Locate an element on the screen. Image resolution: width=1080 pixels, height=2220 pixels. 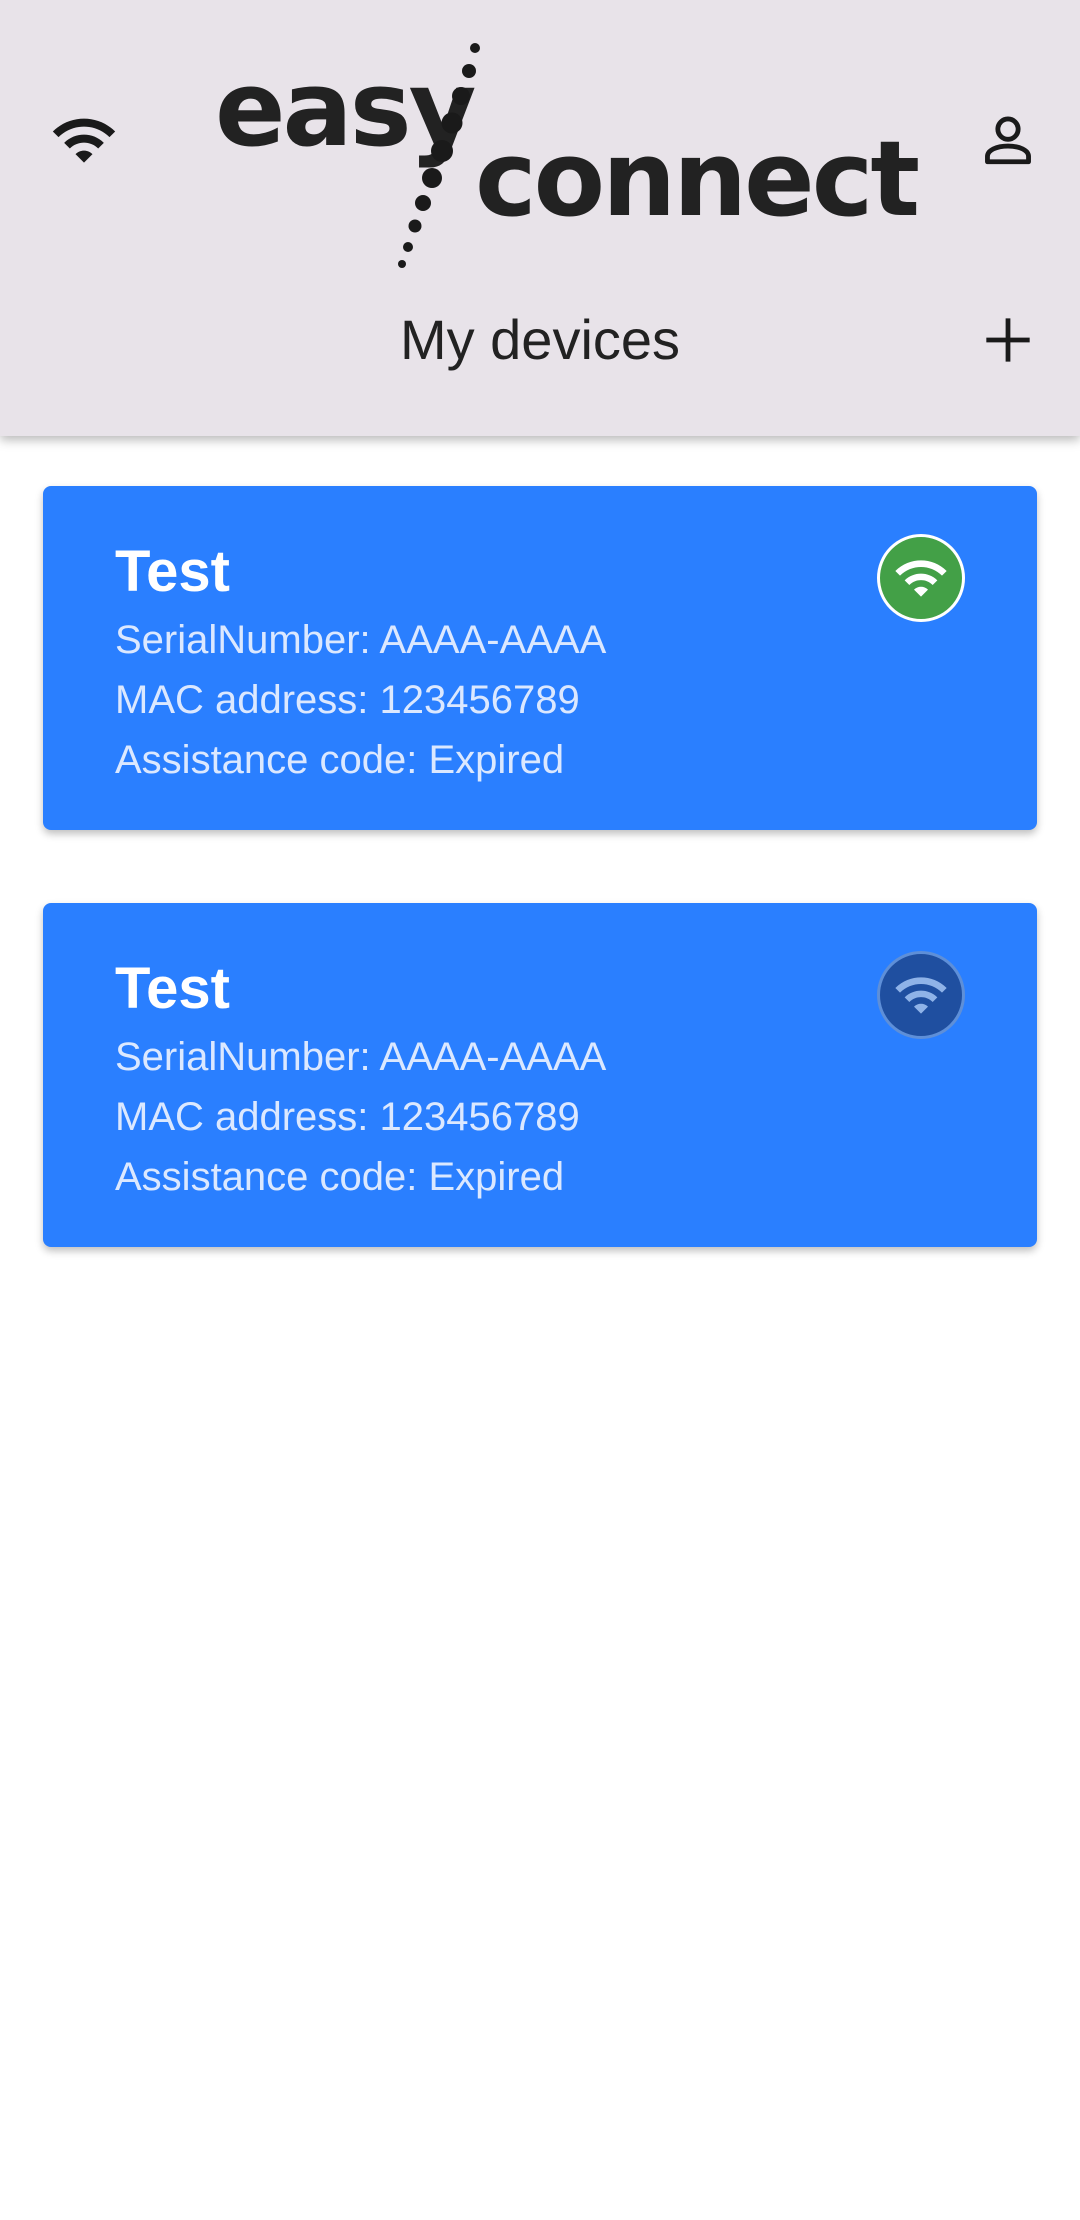
page-title: My devices is located at coordinates (540, 339).